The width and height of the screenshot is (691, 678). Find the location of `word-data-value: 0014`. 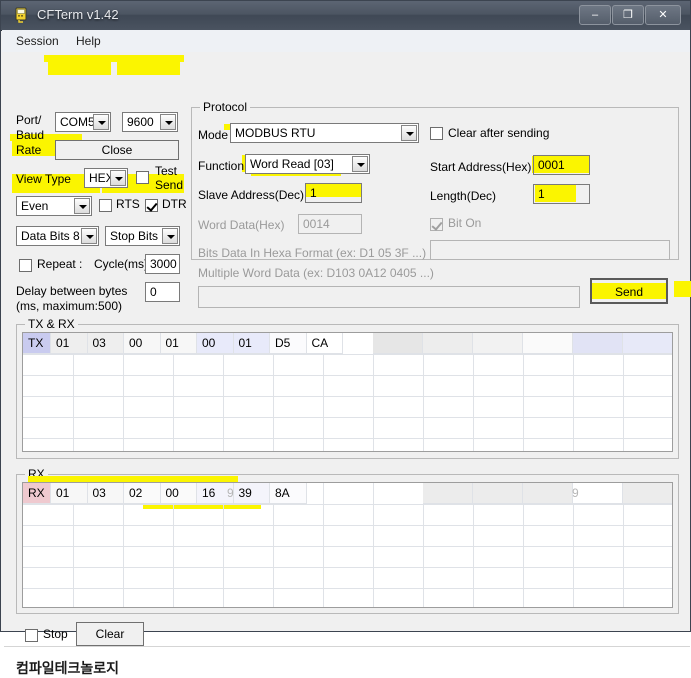

word-data-value: 0014 is located at coordinates (316, 224).